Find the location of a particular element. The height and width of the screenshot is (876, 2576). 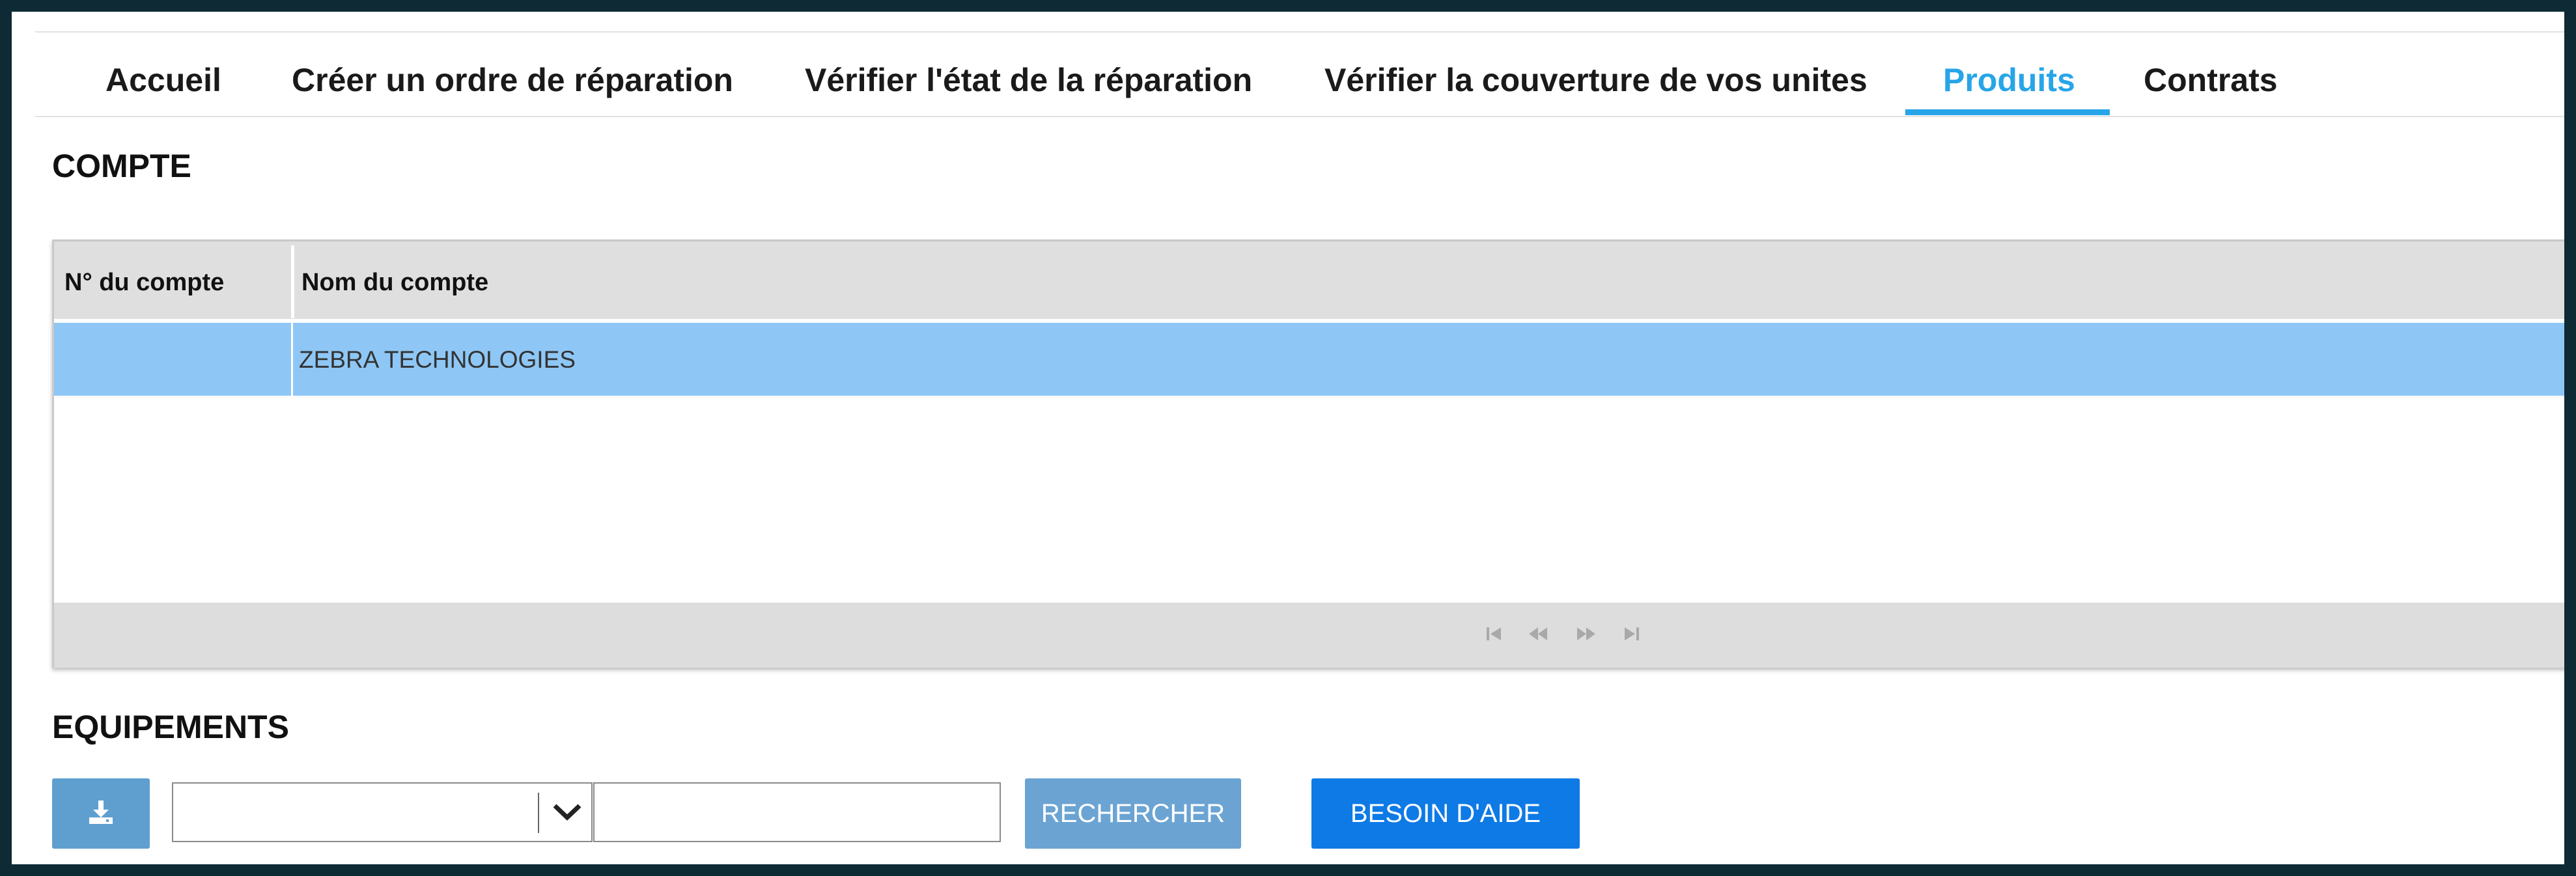

account-name-cell: ZEBRA TECHNOLOGIES is located at coordinates (438, 359).